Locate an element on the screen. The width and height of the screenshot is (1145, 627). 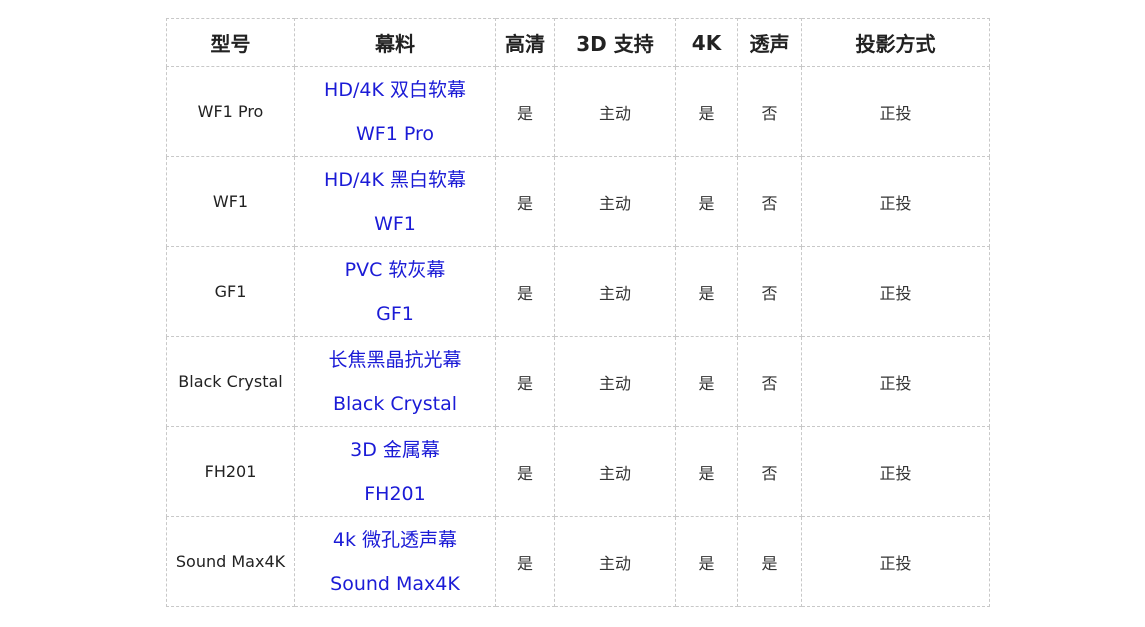
model-cell: WF1 is located at coordinates (230, 201).